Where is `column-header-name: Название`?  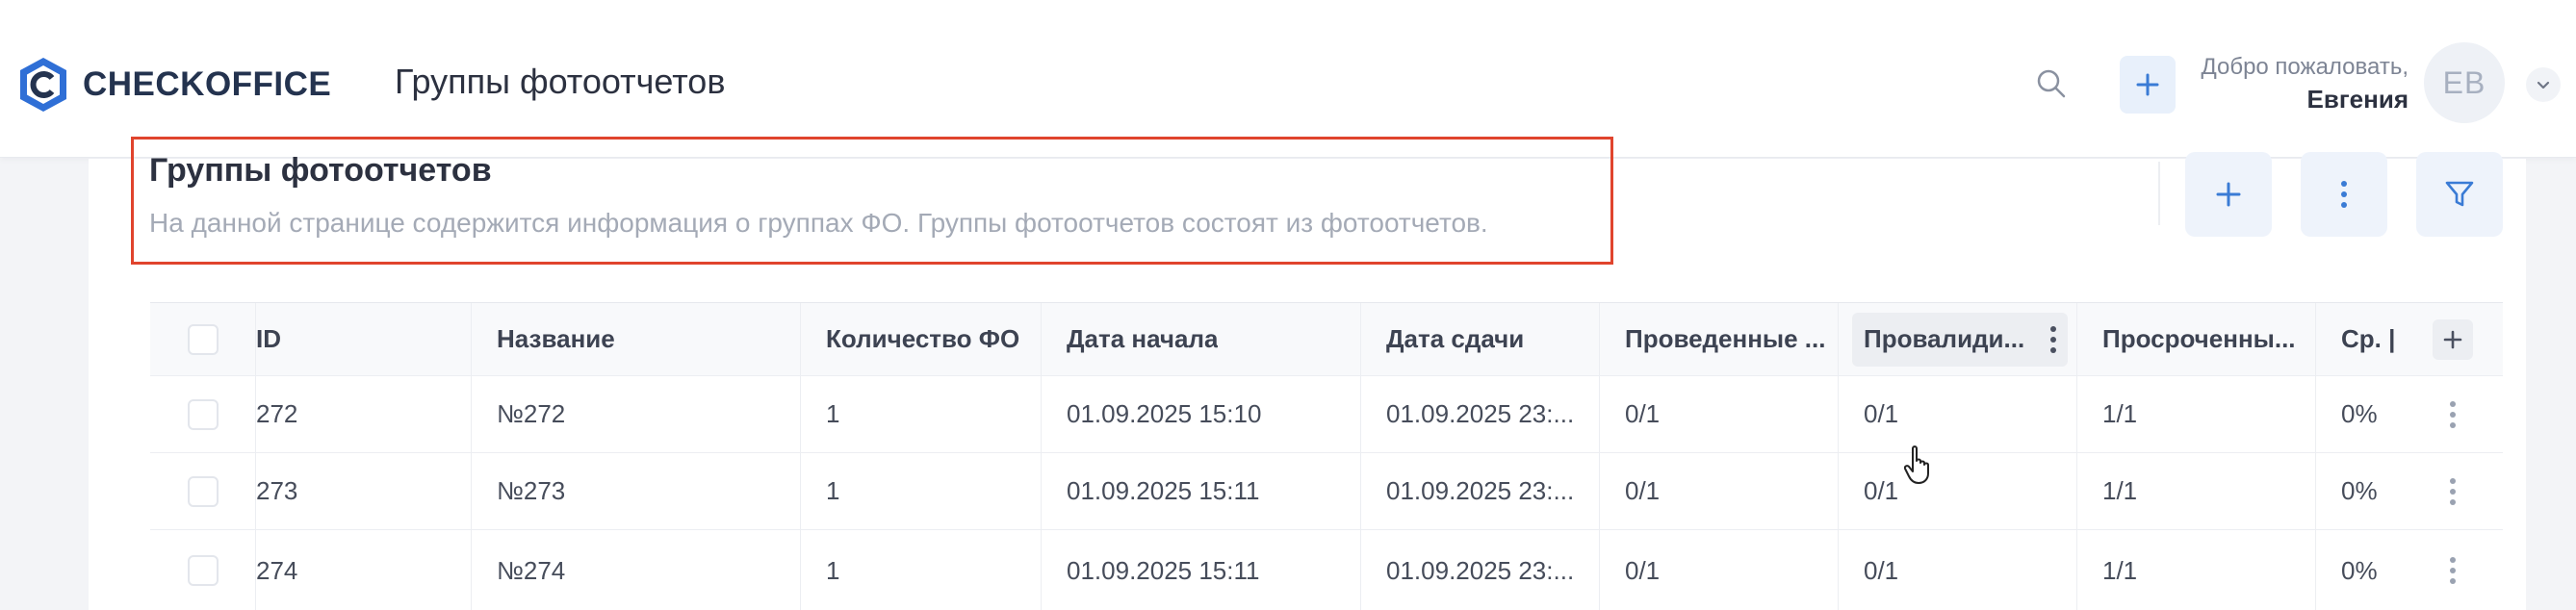
column-header-name: Название is located at coordinates (636, 339).